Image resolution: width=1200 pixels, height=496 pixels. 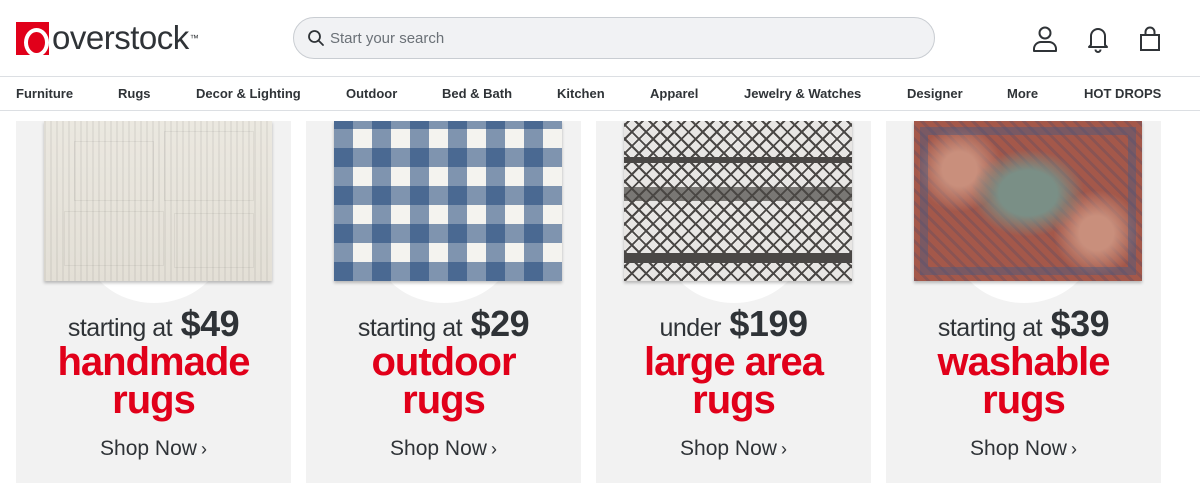 I want to click on search-bar, so click(x=614, y=38).